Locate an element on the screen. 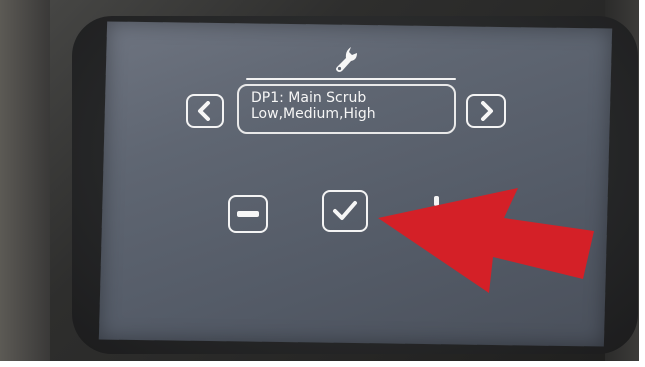  increase-button is located at coordinates (434, 210).